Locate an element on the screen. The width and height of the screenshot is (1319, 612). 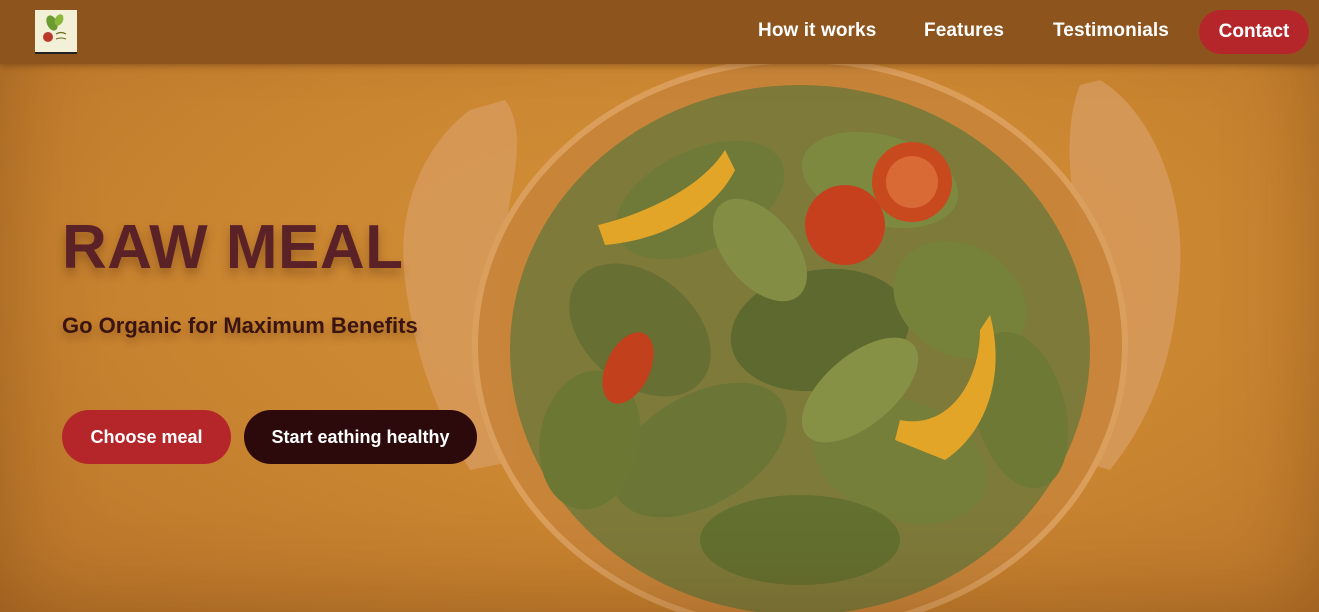
choose-meal-button: Choose meal is located at coordinates (146, 437).